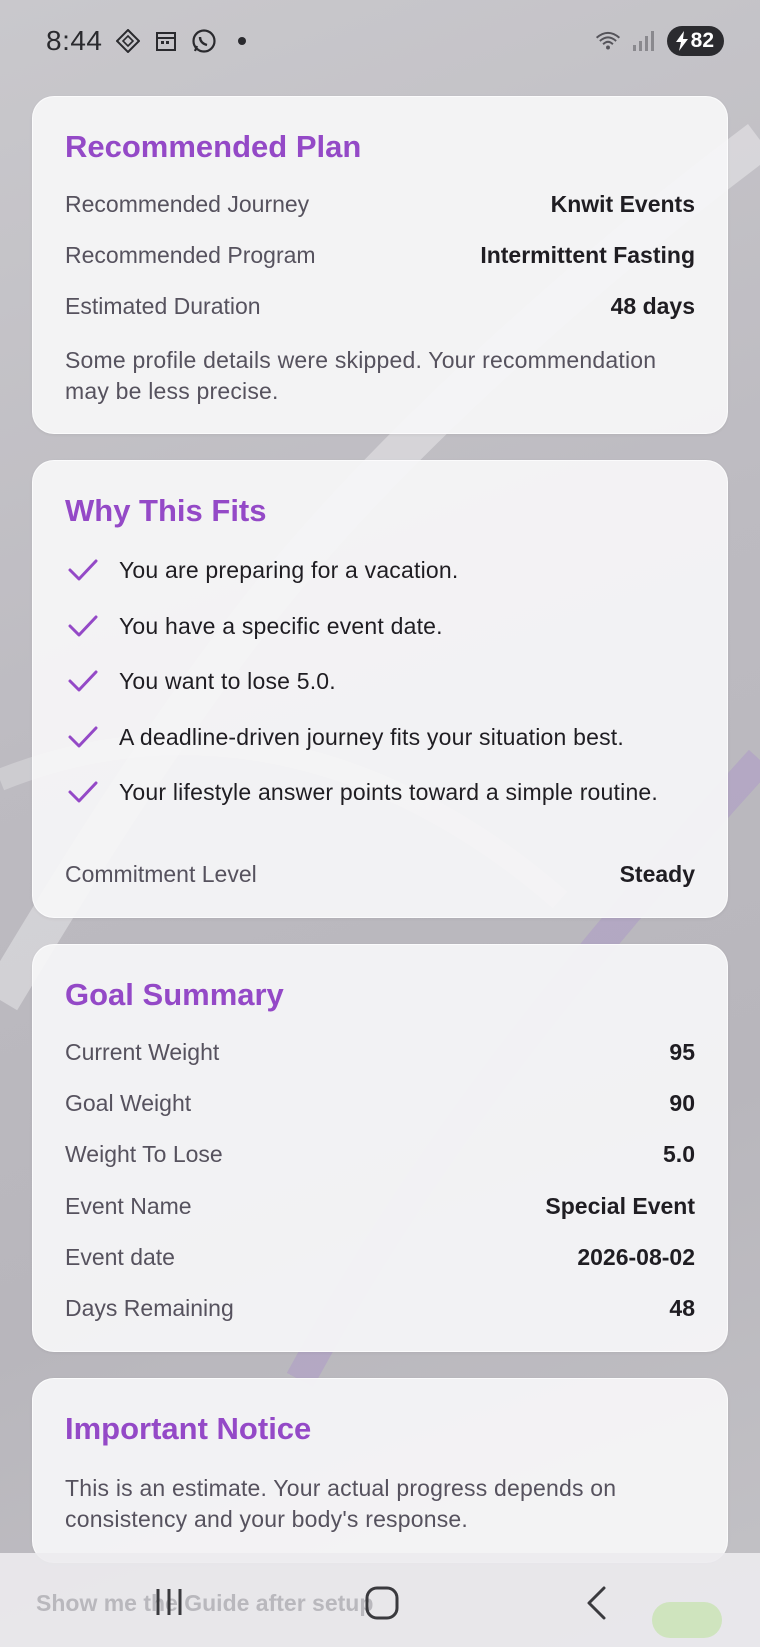 Image resolution: width=760 pixels, height=1647 pixels. I want to click on row-value: 5.0, so click(679, 1154).